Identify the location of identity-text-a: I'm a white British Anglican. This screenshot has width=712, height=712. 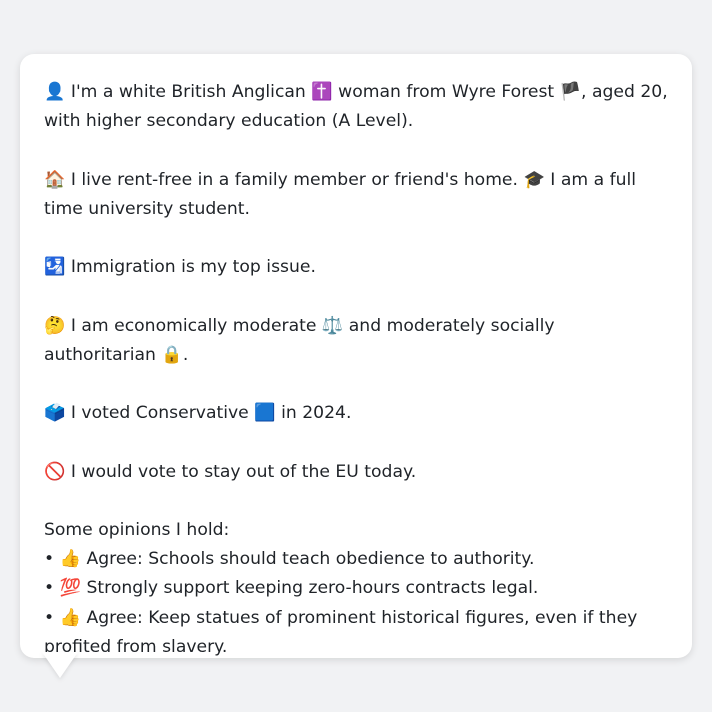
(188, 92).